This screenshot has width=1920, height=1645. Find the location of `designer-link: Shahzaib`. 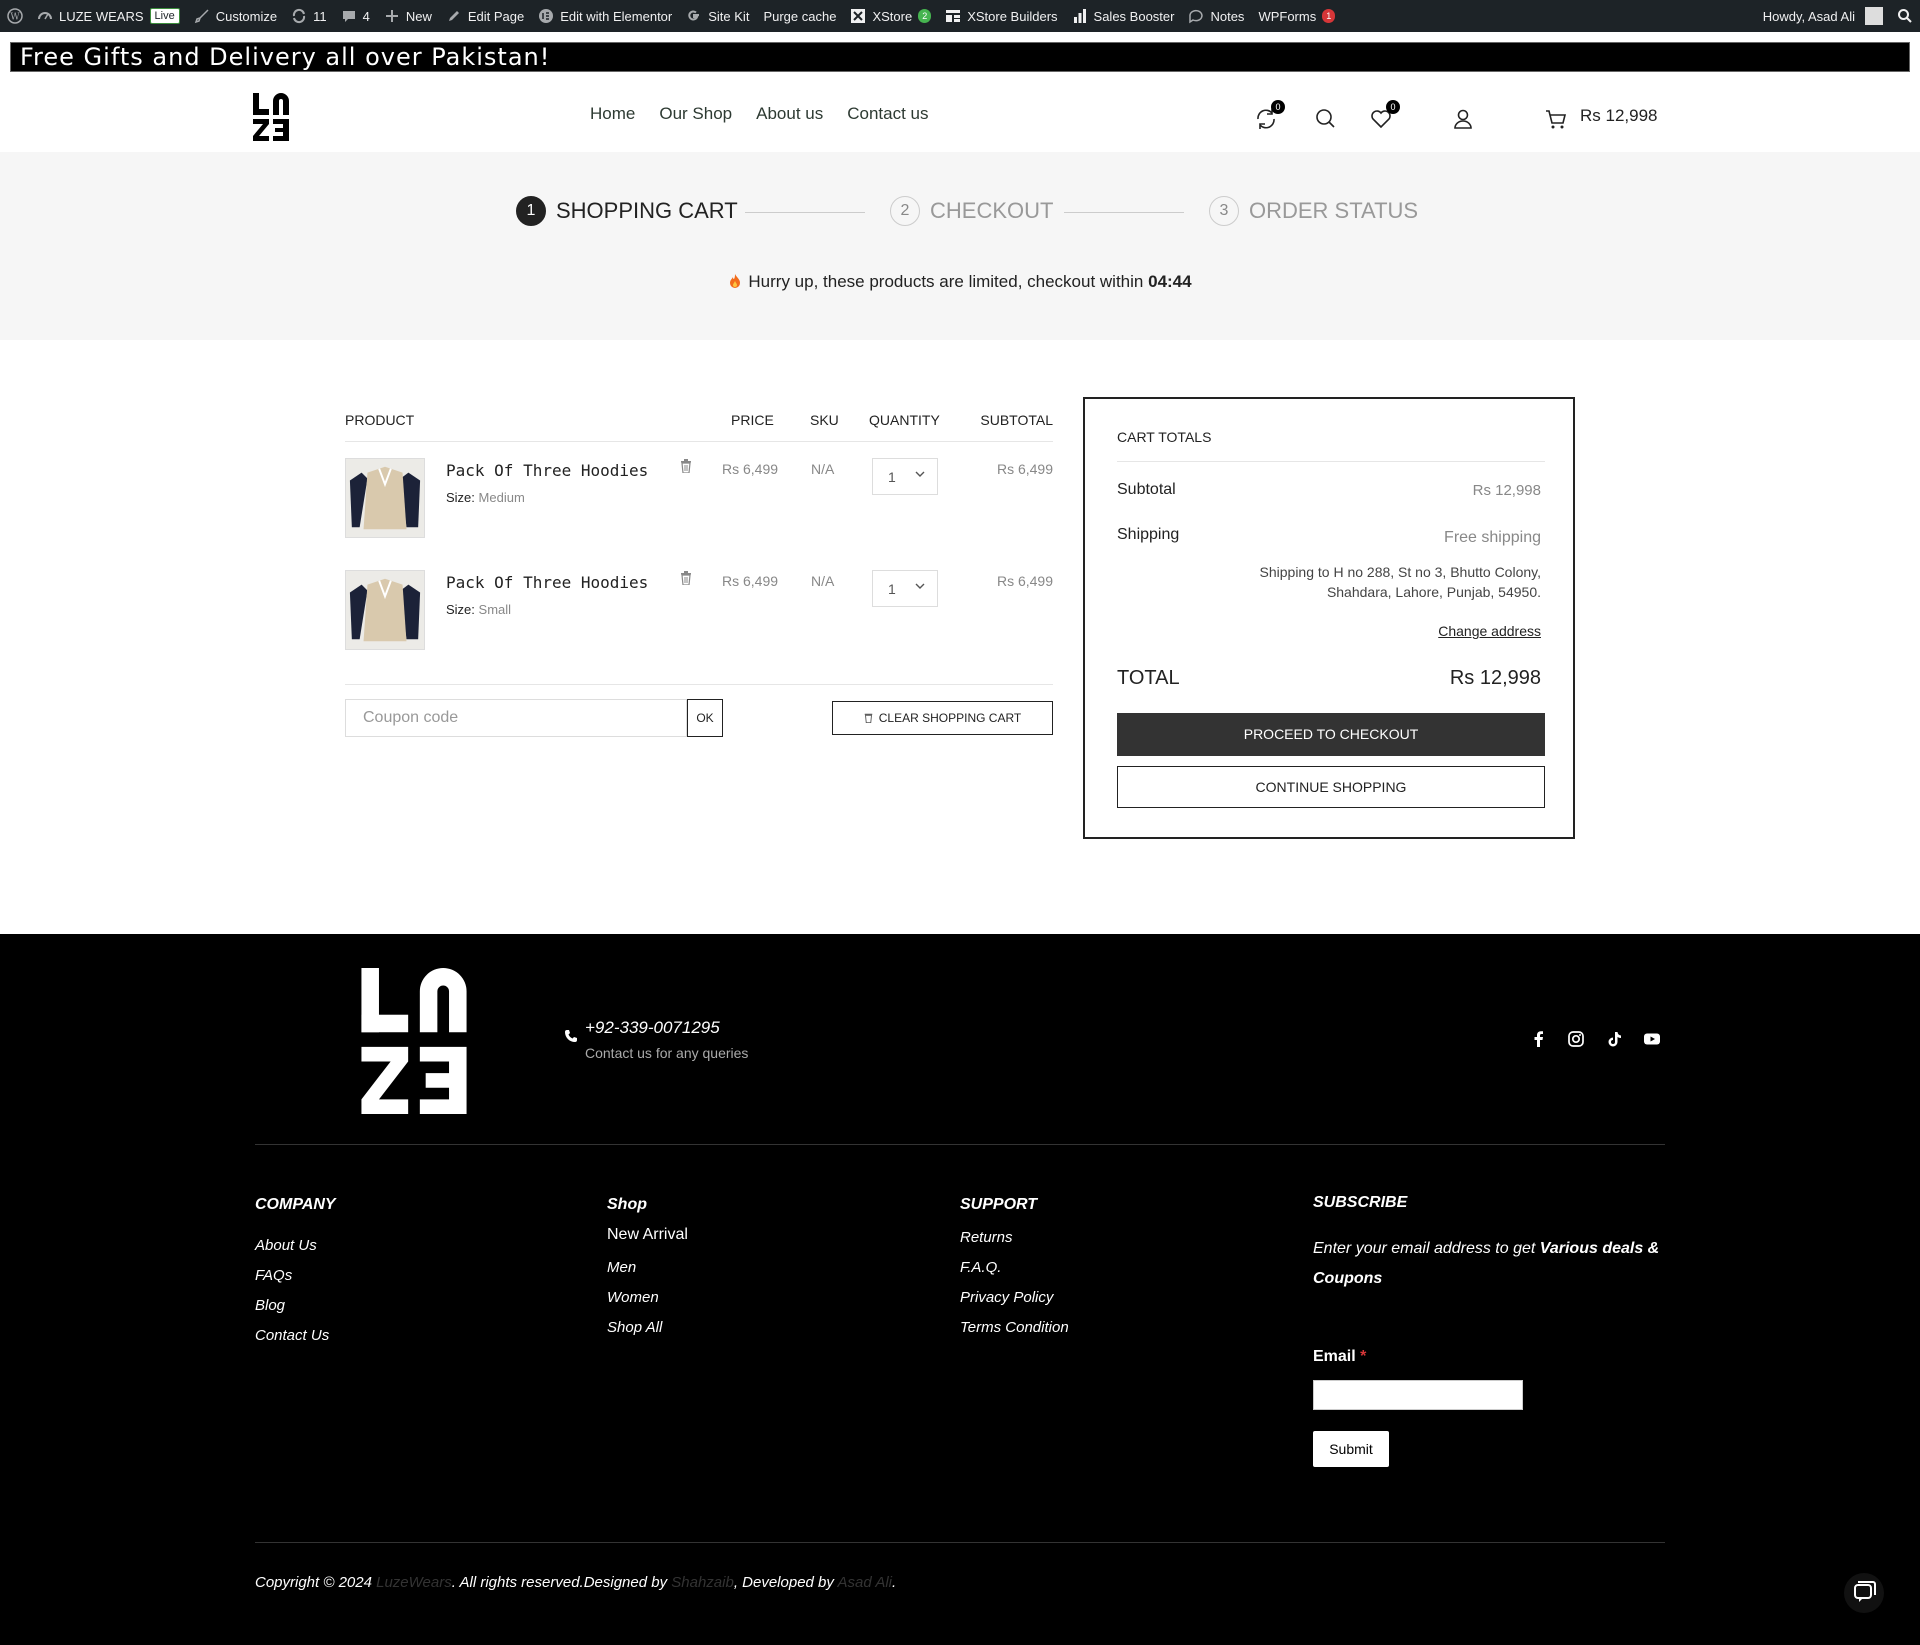

designer-link: Shahzaib is located at coordinates (702, 1582).